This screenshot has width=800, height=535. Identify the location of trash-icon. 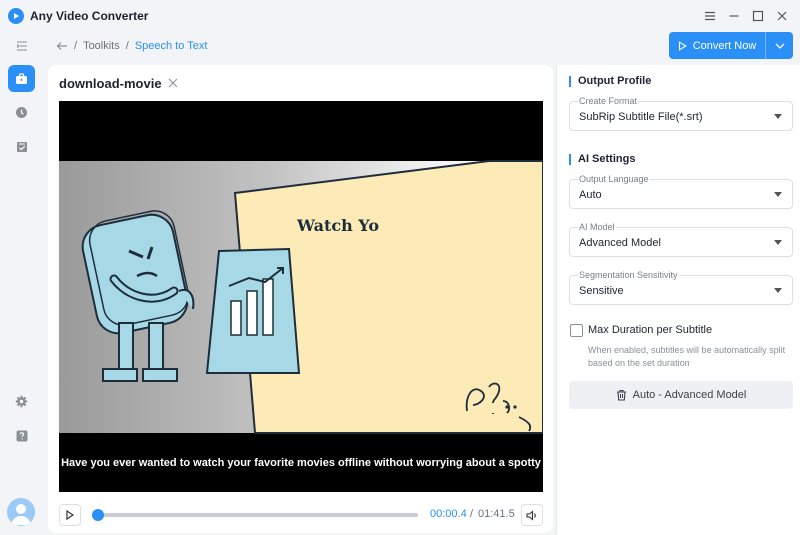
(621, 395).